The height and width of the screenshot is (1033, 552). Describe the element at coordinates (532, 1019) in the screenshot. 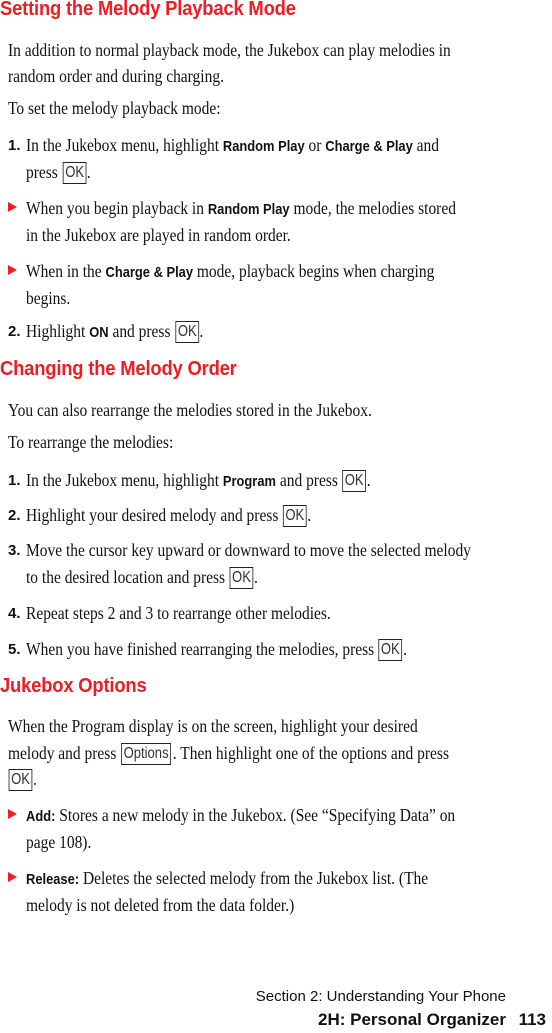

I see `page-number: 113` at that location.